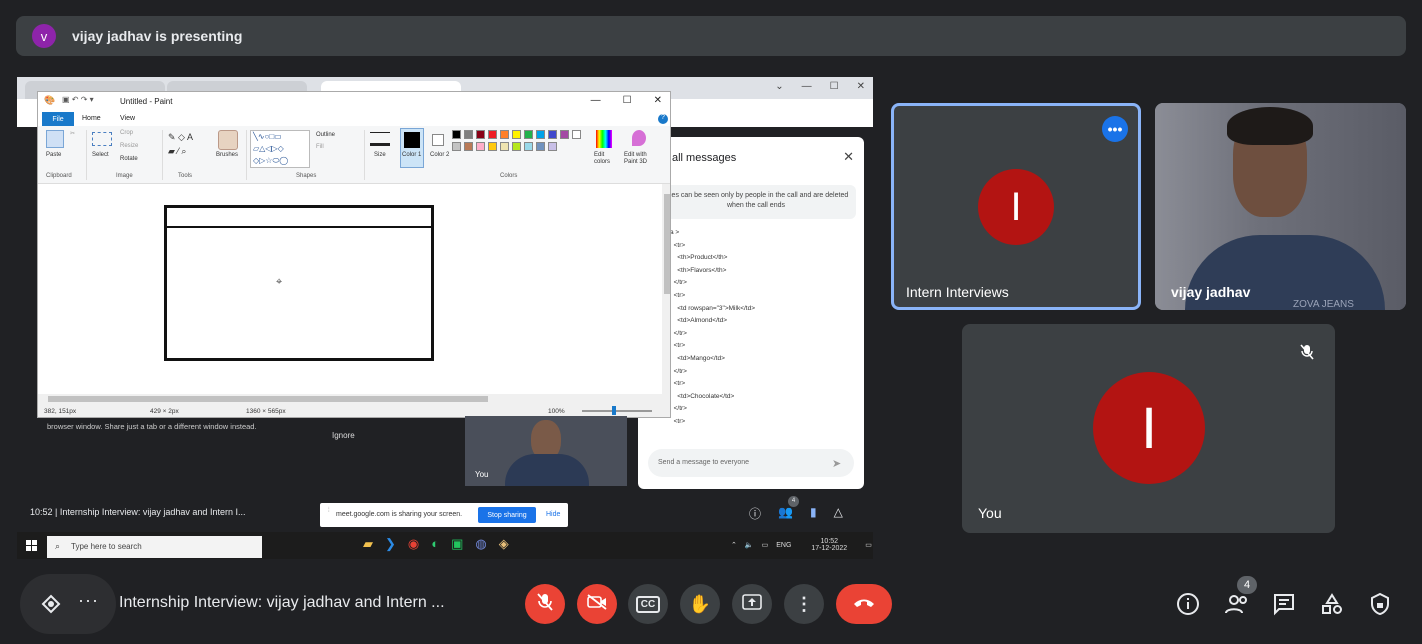 This screenshot has width=1422, height=644. Describe the element at coordinates (829, 545) in the screenshot. I see `clock: 10:52 17-12-2022` at that location.